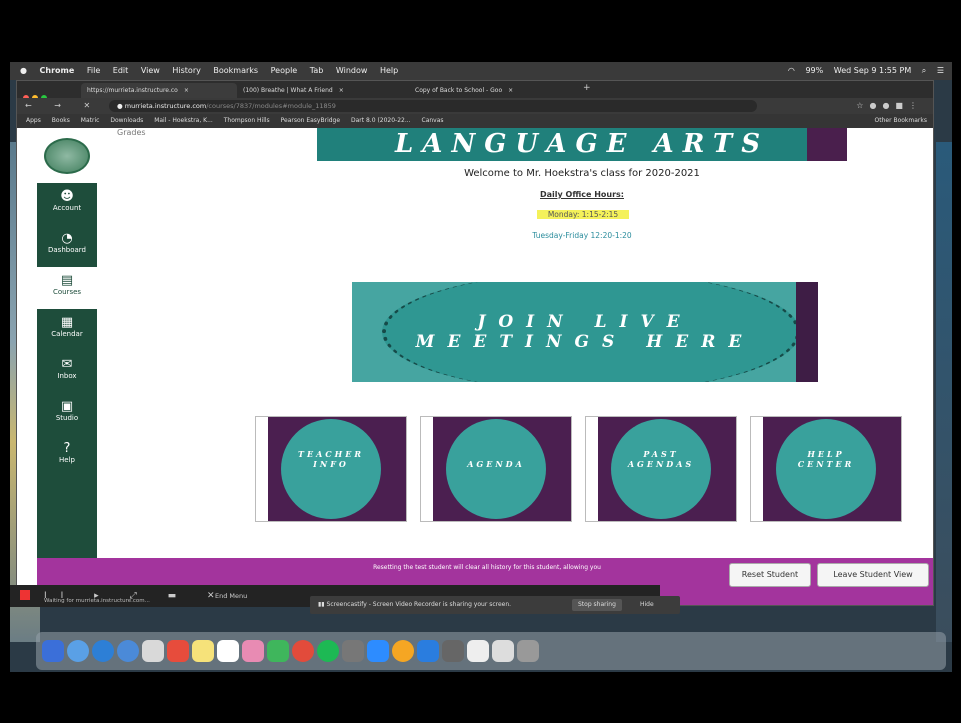  Describe the element at coordinates (661, 454) in the screenshot. I see `card-label-line1: PAST` at that location.